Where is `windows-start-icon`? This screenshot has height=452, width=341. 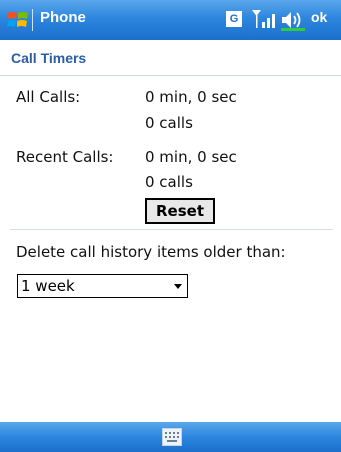 windows-start-icon is located at coordinates (18, 20).